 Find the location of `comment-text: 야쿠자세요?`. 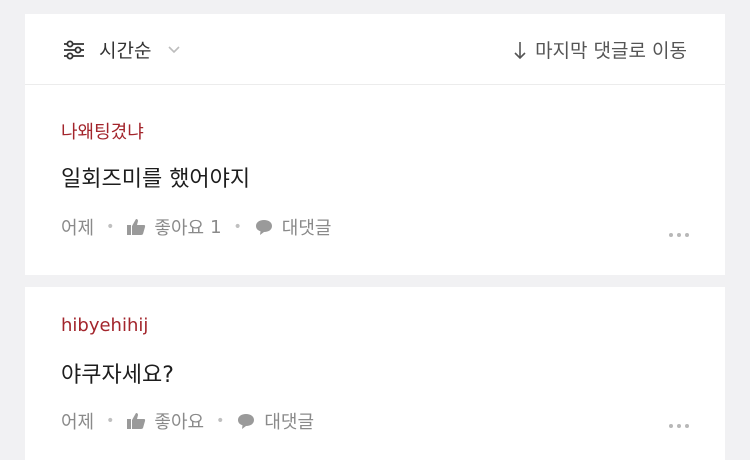

comment-text: 야쿠자세요? is located at coordinates (117, 375).